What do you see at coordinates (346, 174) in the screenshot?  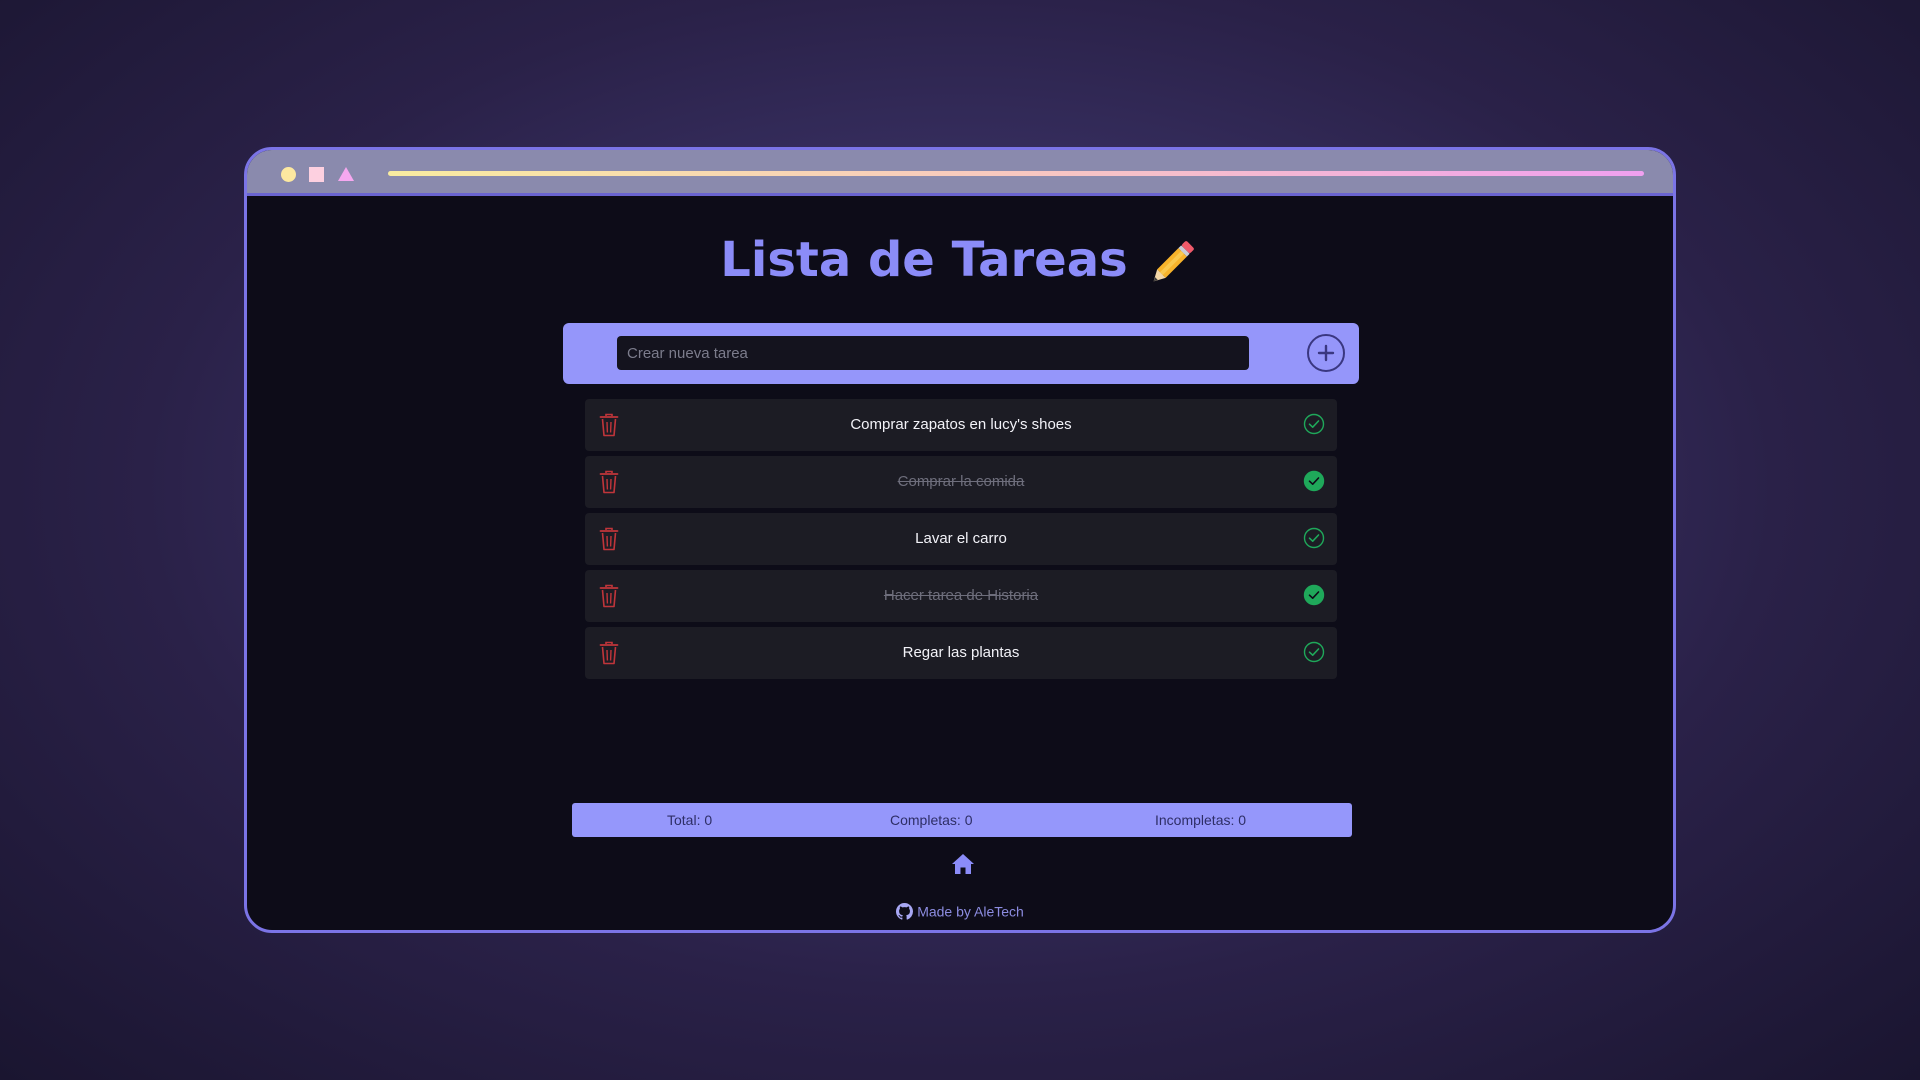 I see `triangle-control-icon` at bounding box center [346, 174].